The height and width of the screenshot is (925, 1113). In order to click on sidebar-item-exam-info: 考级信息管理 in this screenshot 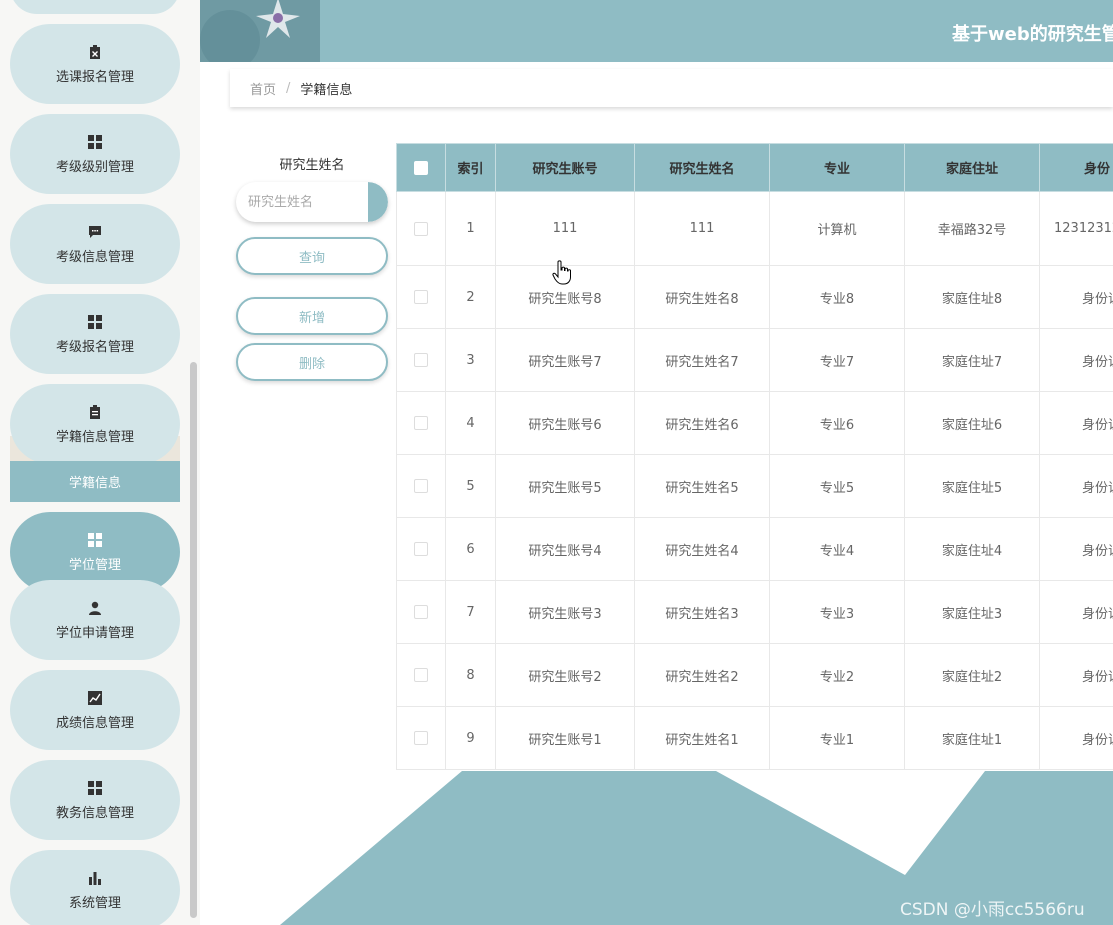, I will do `click(95, 244)`.